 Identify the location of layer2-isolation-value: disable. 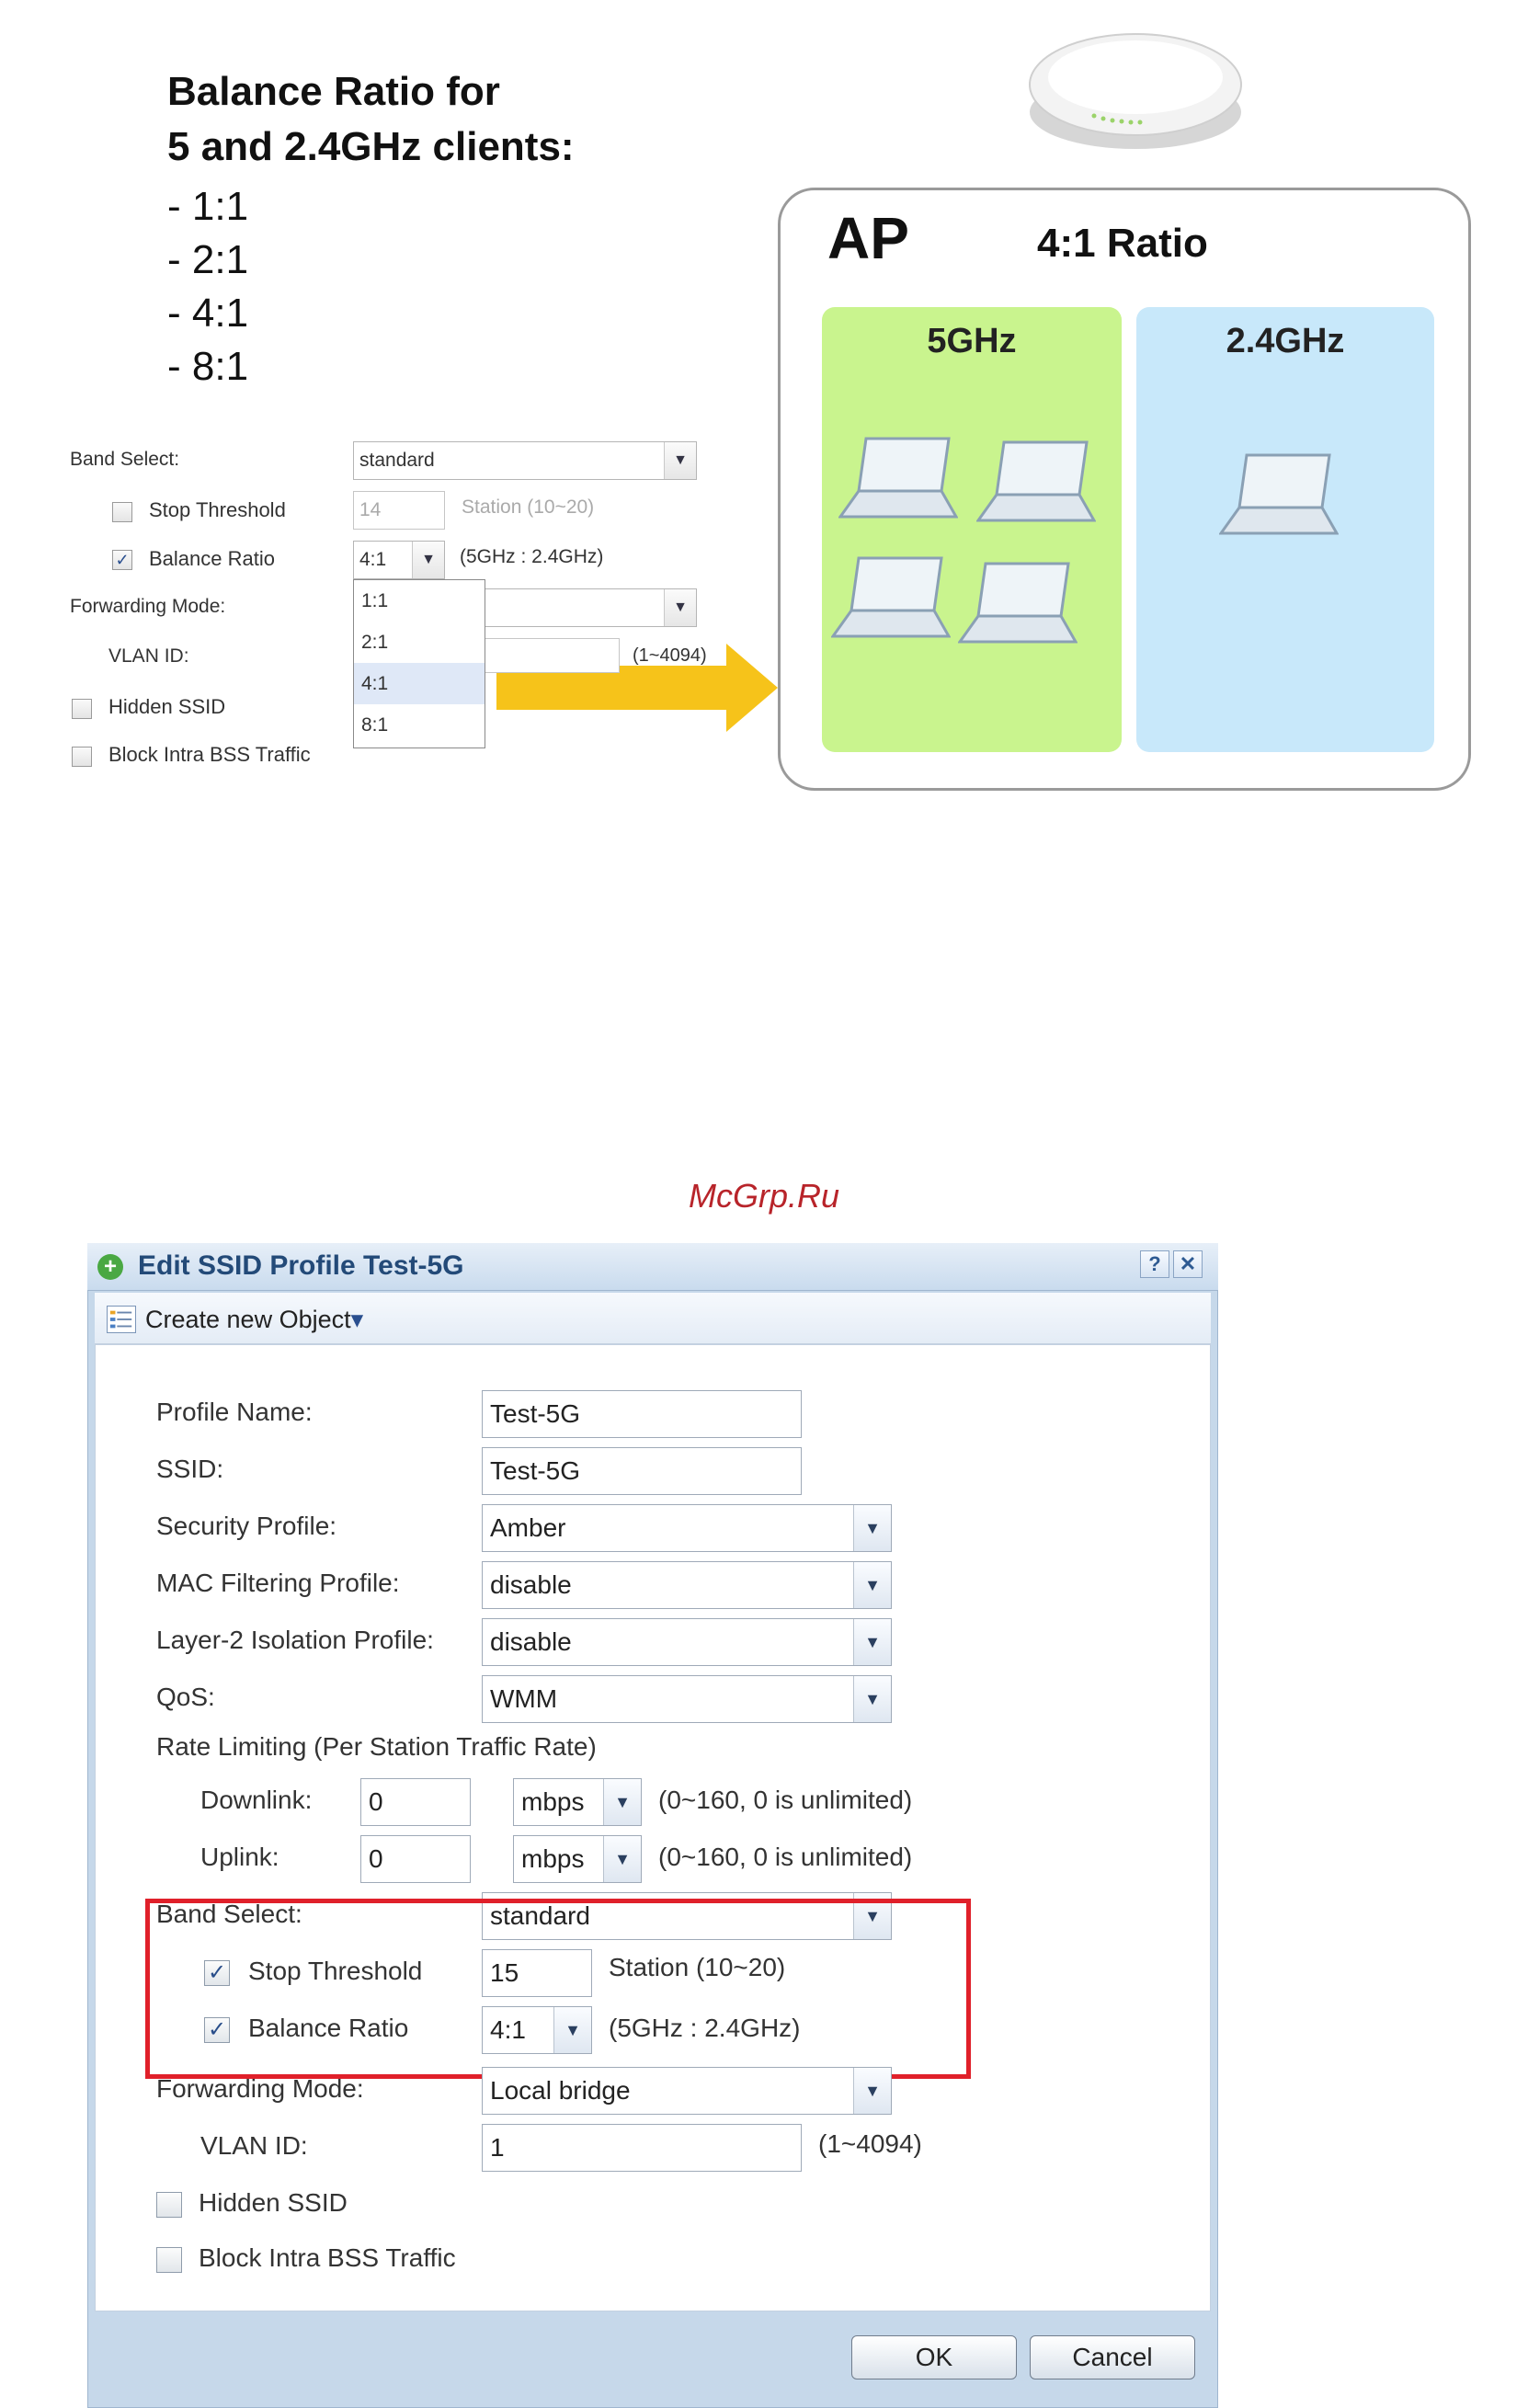
(531, 1641).